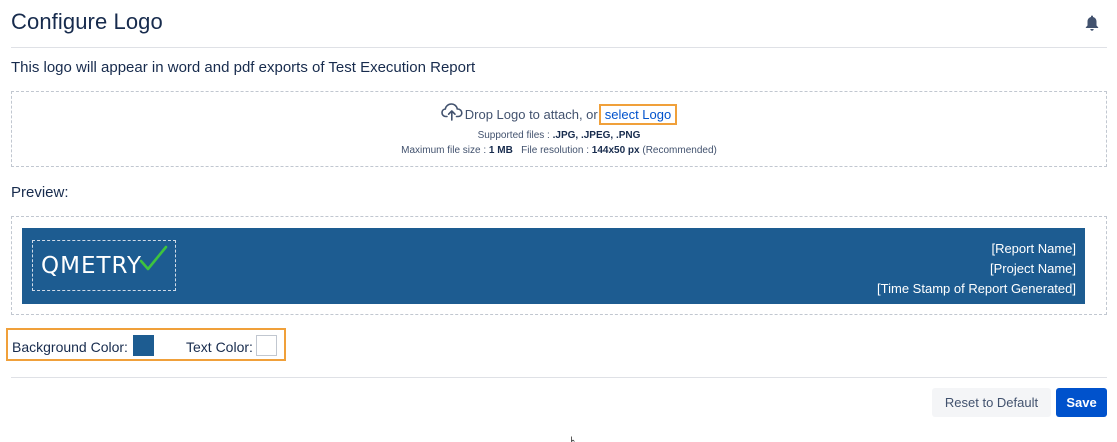 This screenshot has width=1117, height=442. I want to click on logo-text: QMETRY, so click(92, 266).